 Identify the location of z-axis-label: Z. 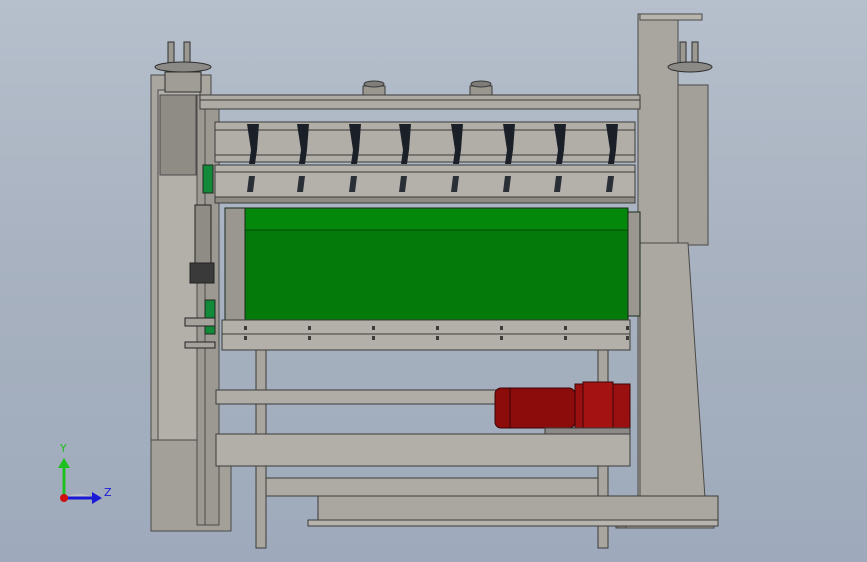
(108, 492).